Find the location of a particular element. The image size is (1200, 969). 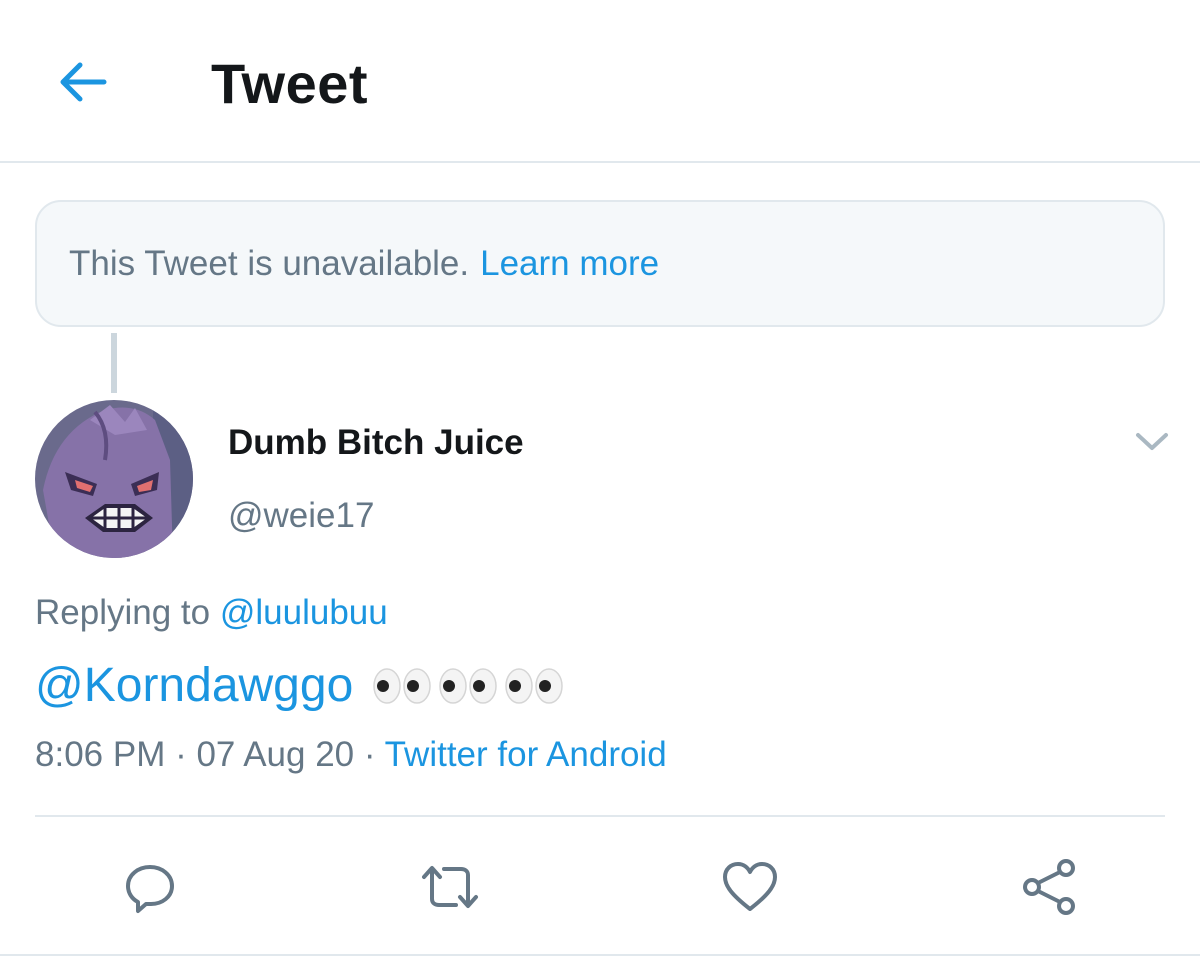

back-button is located at coordinates (82, 82).